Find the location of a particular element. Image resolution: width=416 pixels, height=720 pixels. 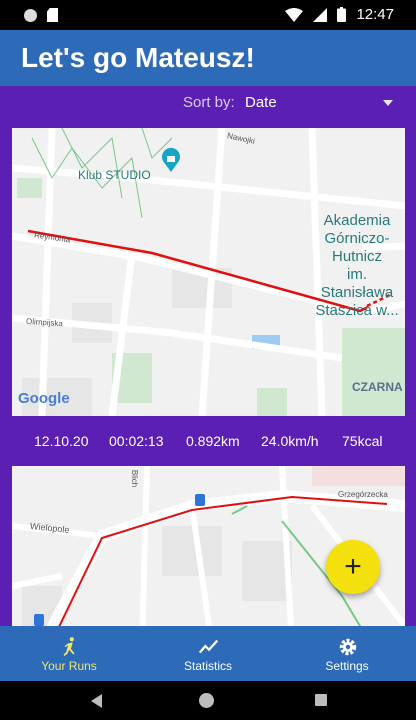

gear-icon is located at coordinates (348, 647).